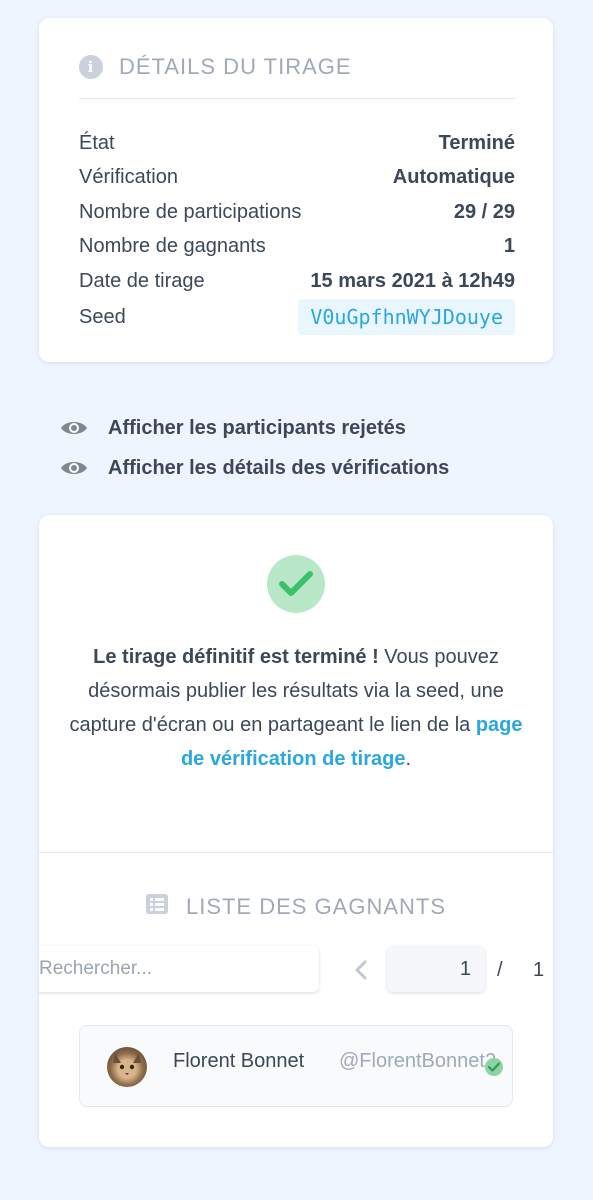  Describe the element at coordinates (172, 245) in the screenshot. I see `detail-label: Nombre de gagnants` at that location.